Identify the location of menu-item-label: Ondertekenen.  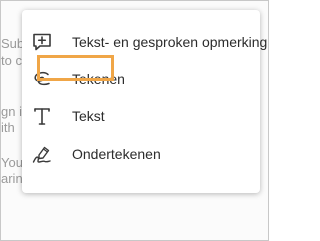
(116, 154).